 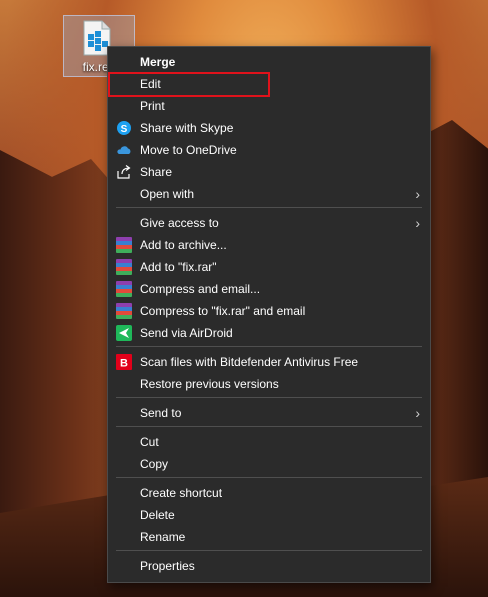 I want to click on menu-item-label: Restore previous versions, so click(x=209, y=384).